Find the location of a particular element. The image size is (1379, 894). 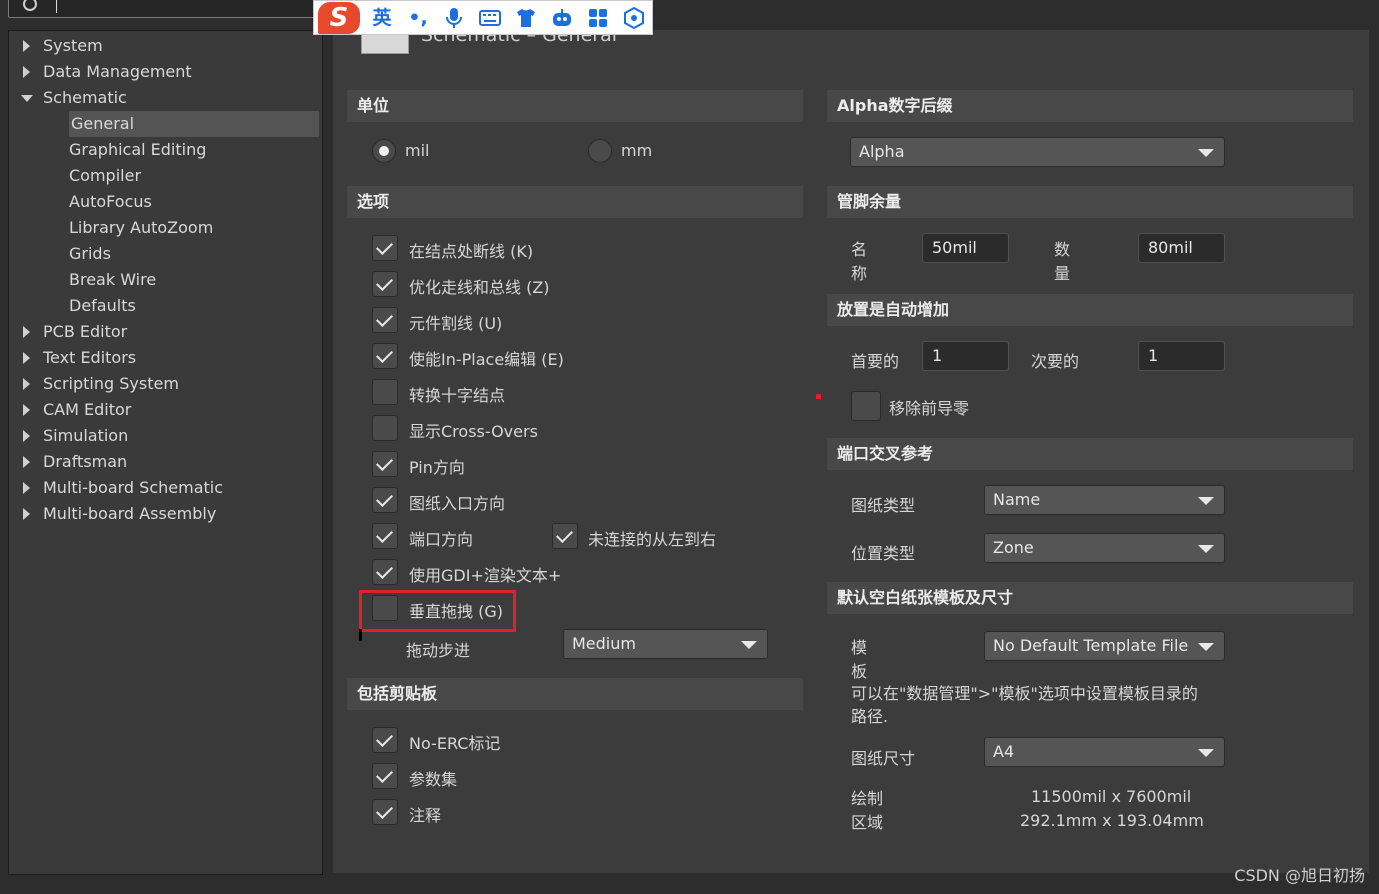

drag-step-value: Medium is located at coordinates (604, 643).